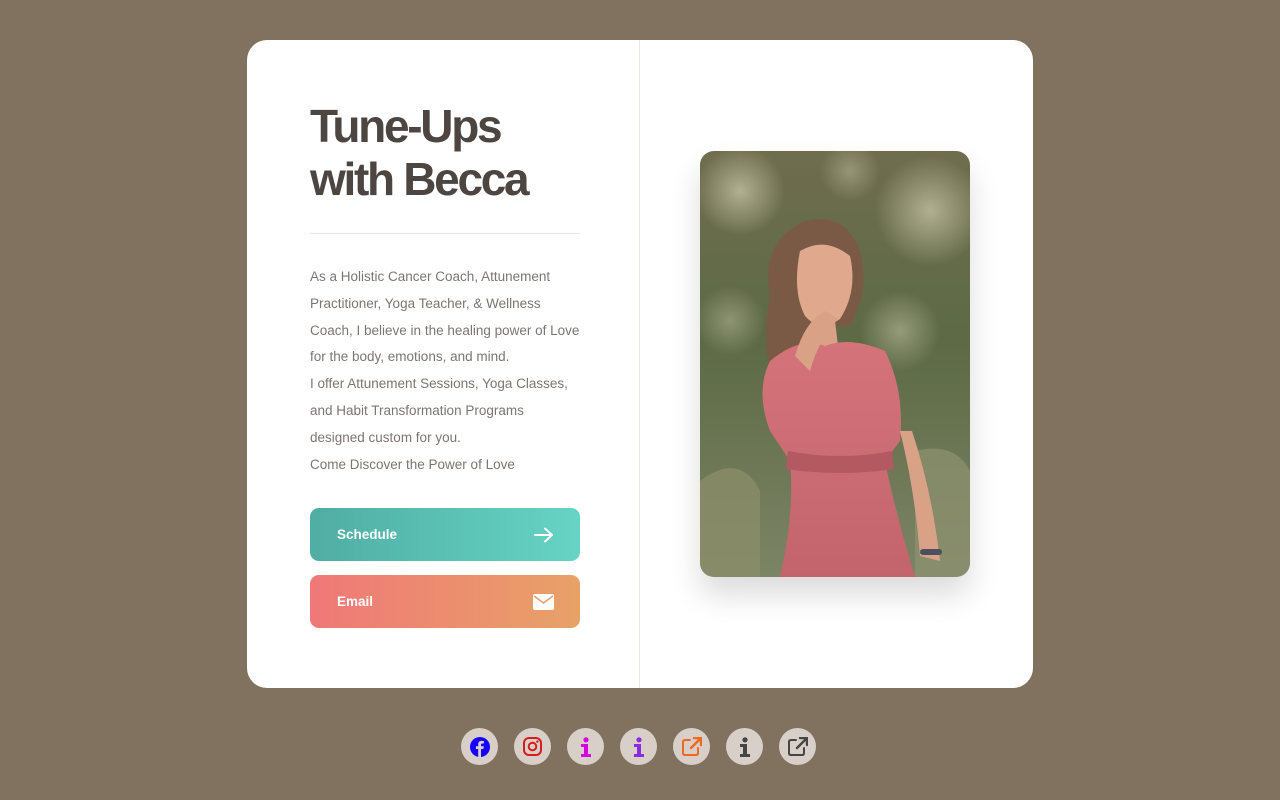 Image resolution: width=1280 pixels, height=800 pixels. I want to click on instagram-icon, so click(532, 746).